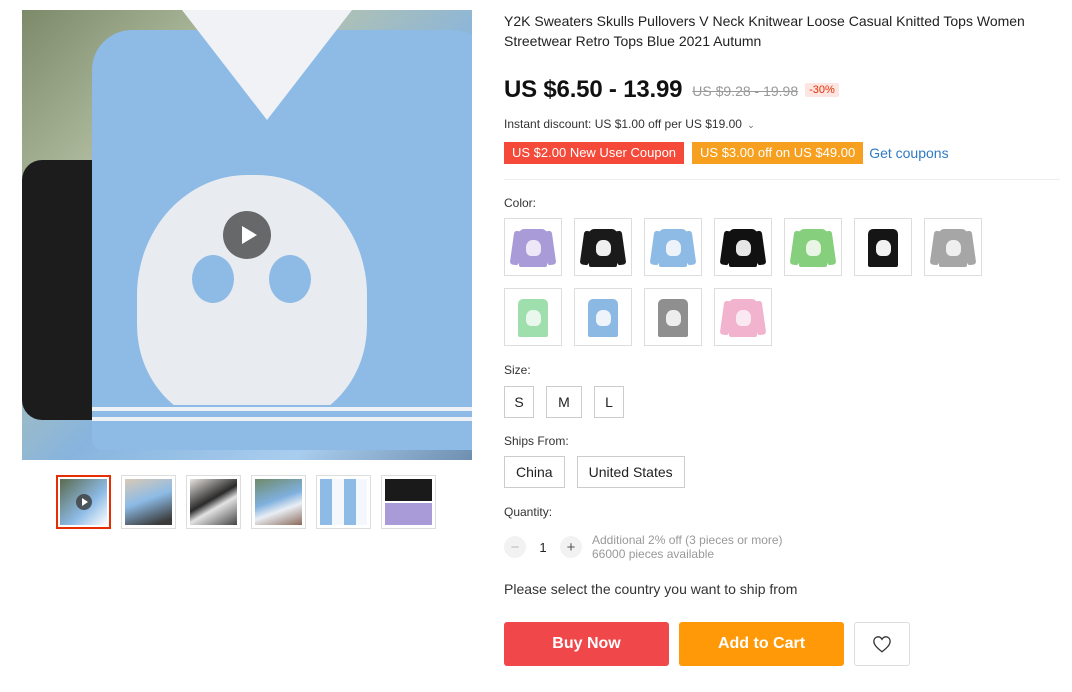 The width and height of the screenshot is (1072, 692). What do you see at coordinates (528, 512) in the screenshot?
I see `quantity-label: Quantity:` at bounding box center [528, 512].